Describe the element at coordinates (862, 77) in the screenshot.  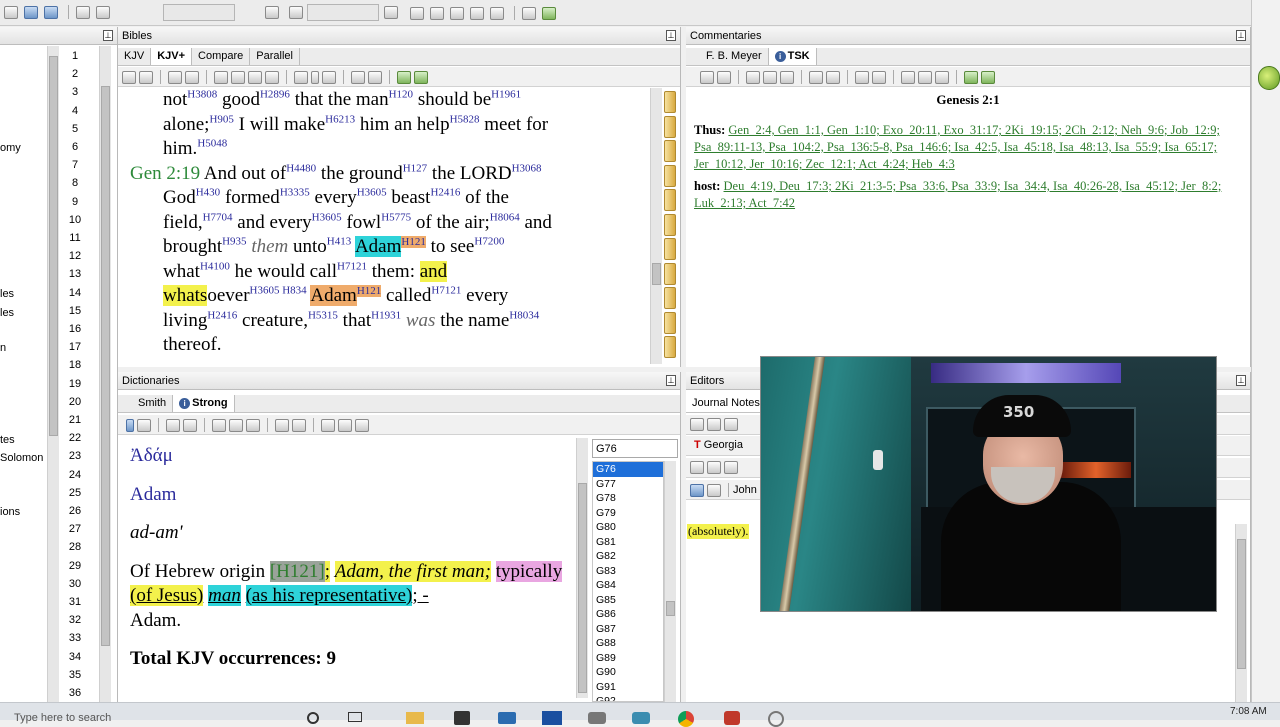
I see `comm-zoom-icon` at that location.